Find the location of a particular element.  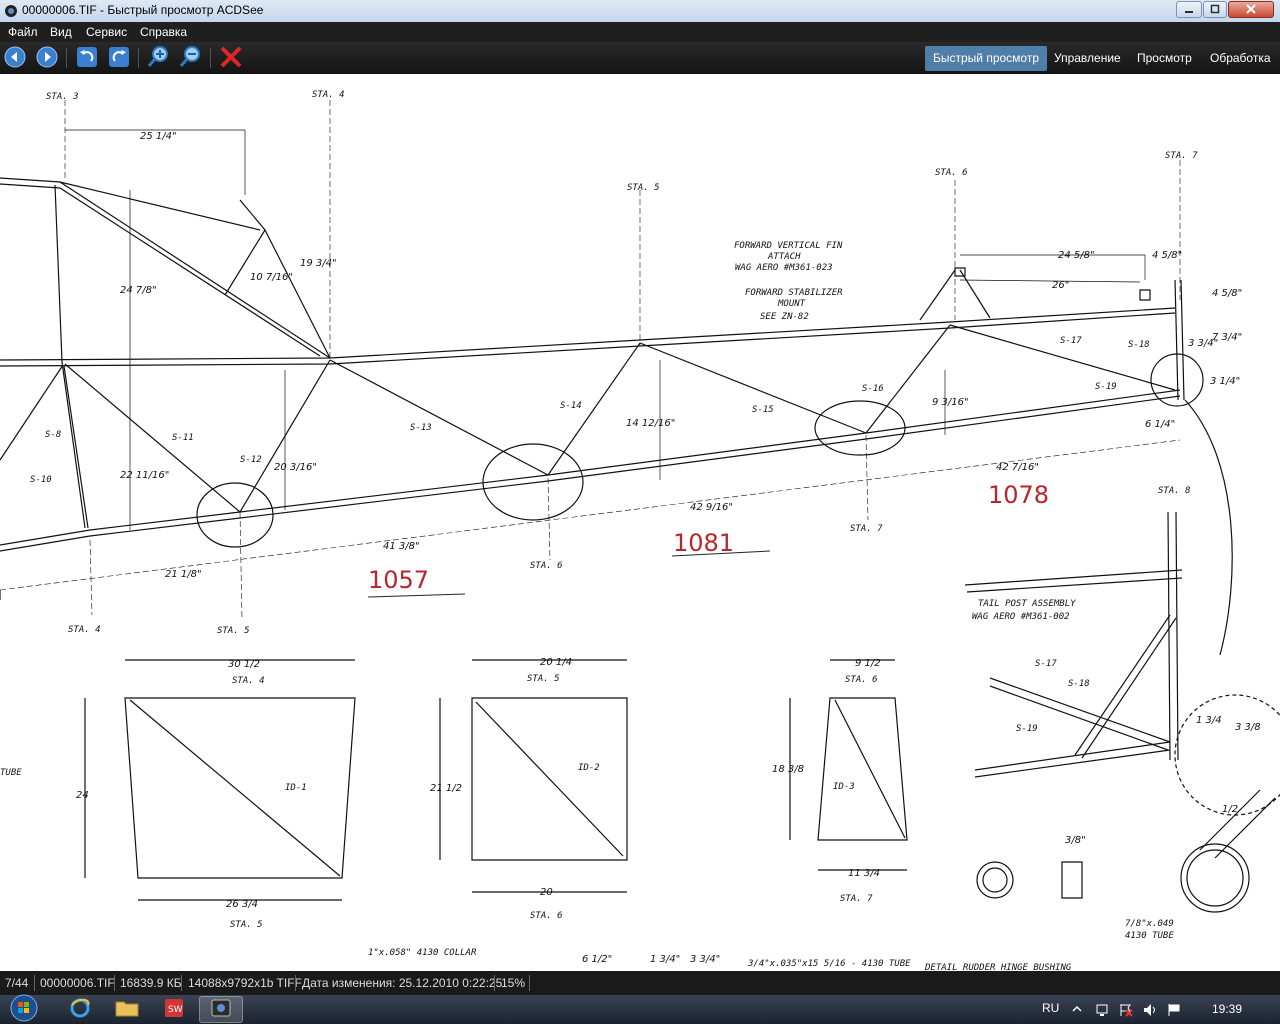

rotate-right-icon is located at coordinates (119, 58).